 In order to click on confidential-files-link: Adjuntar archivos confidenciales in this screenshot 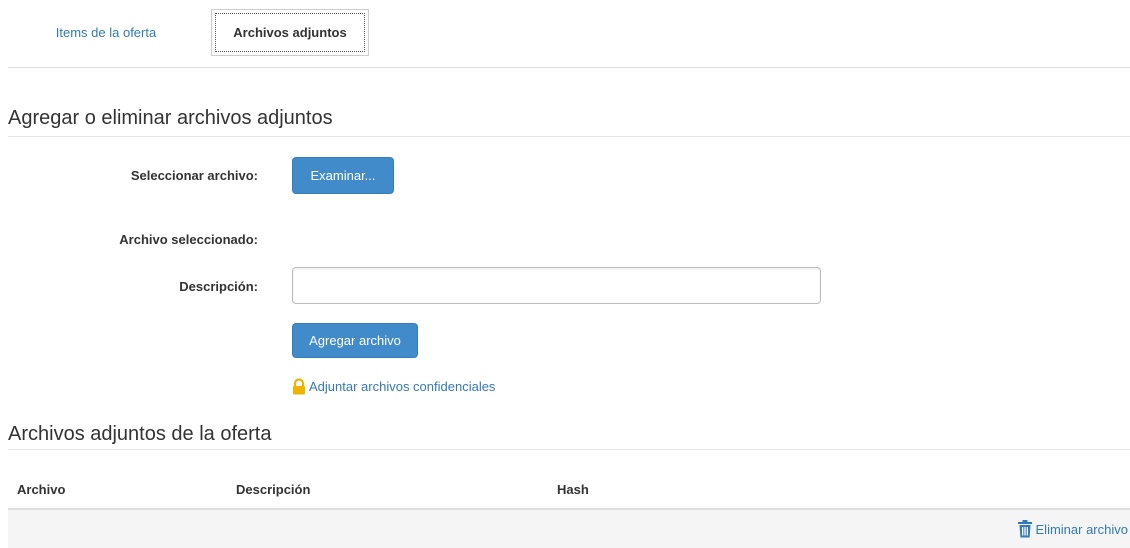, I will do `click(393, 386)`.